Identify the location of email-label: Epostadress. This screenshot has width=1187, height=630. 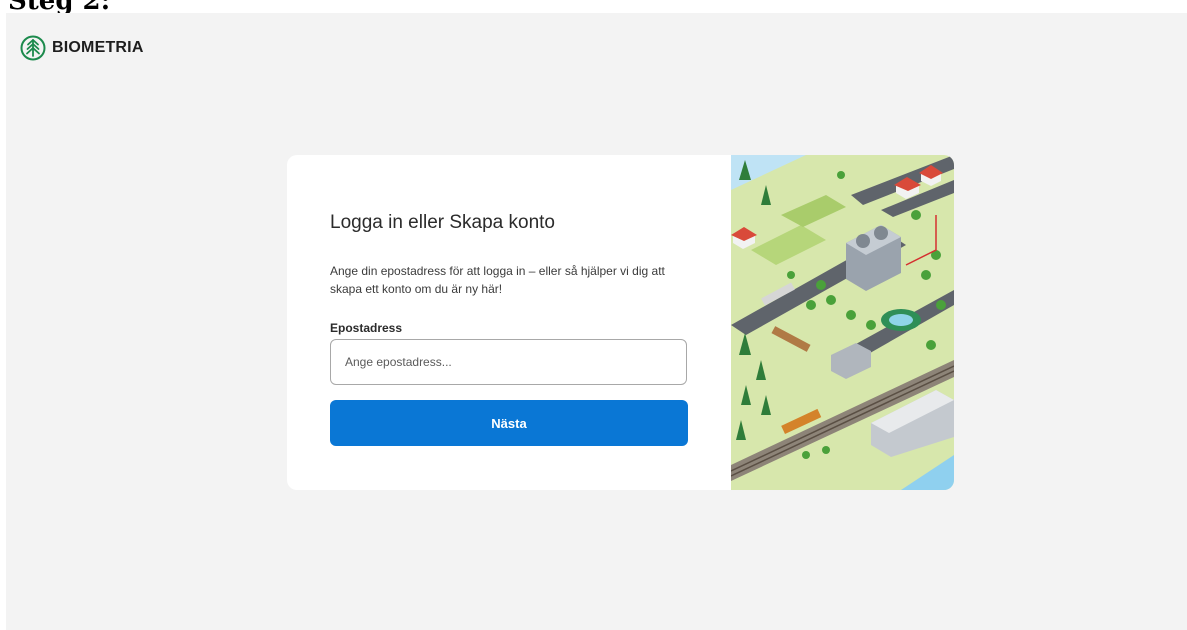
(366, 328).